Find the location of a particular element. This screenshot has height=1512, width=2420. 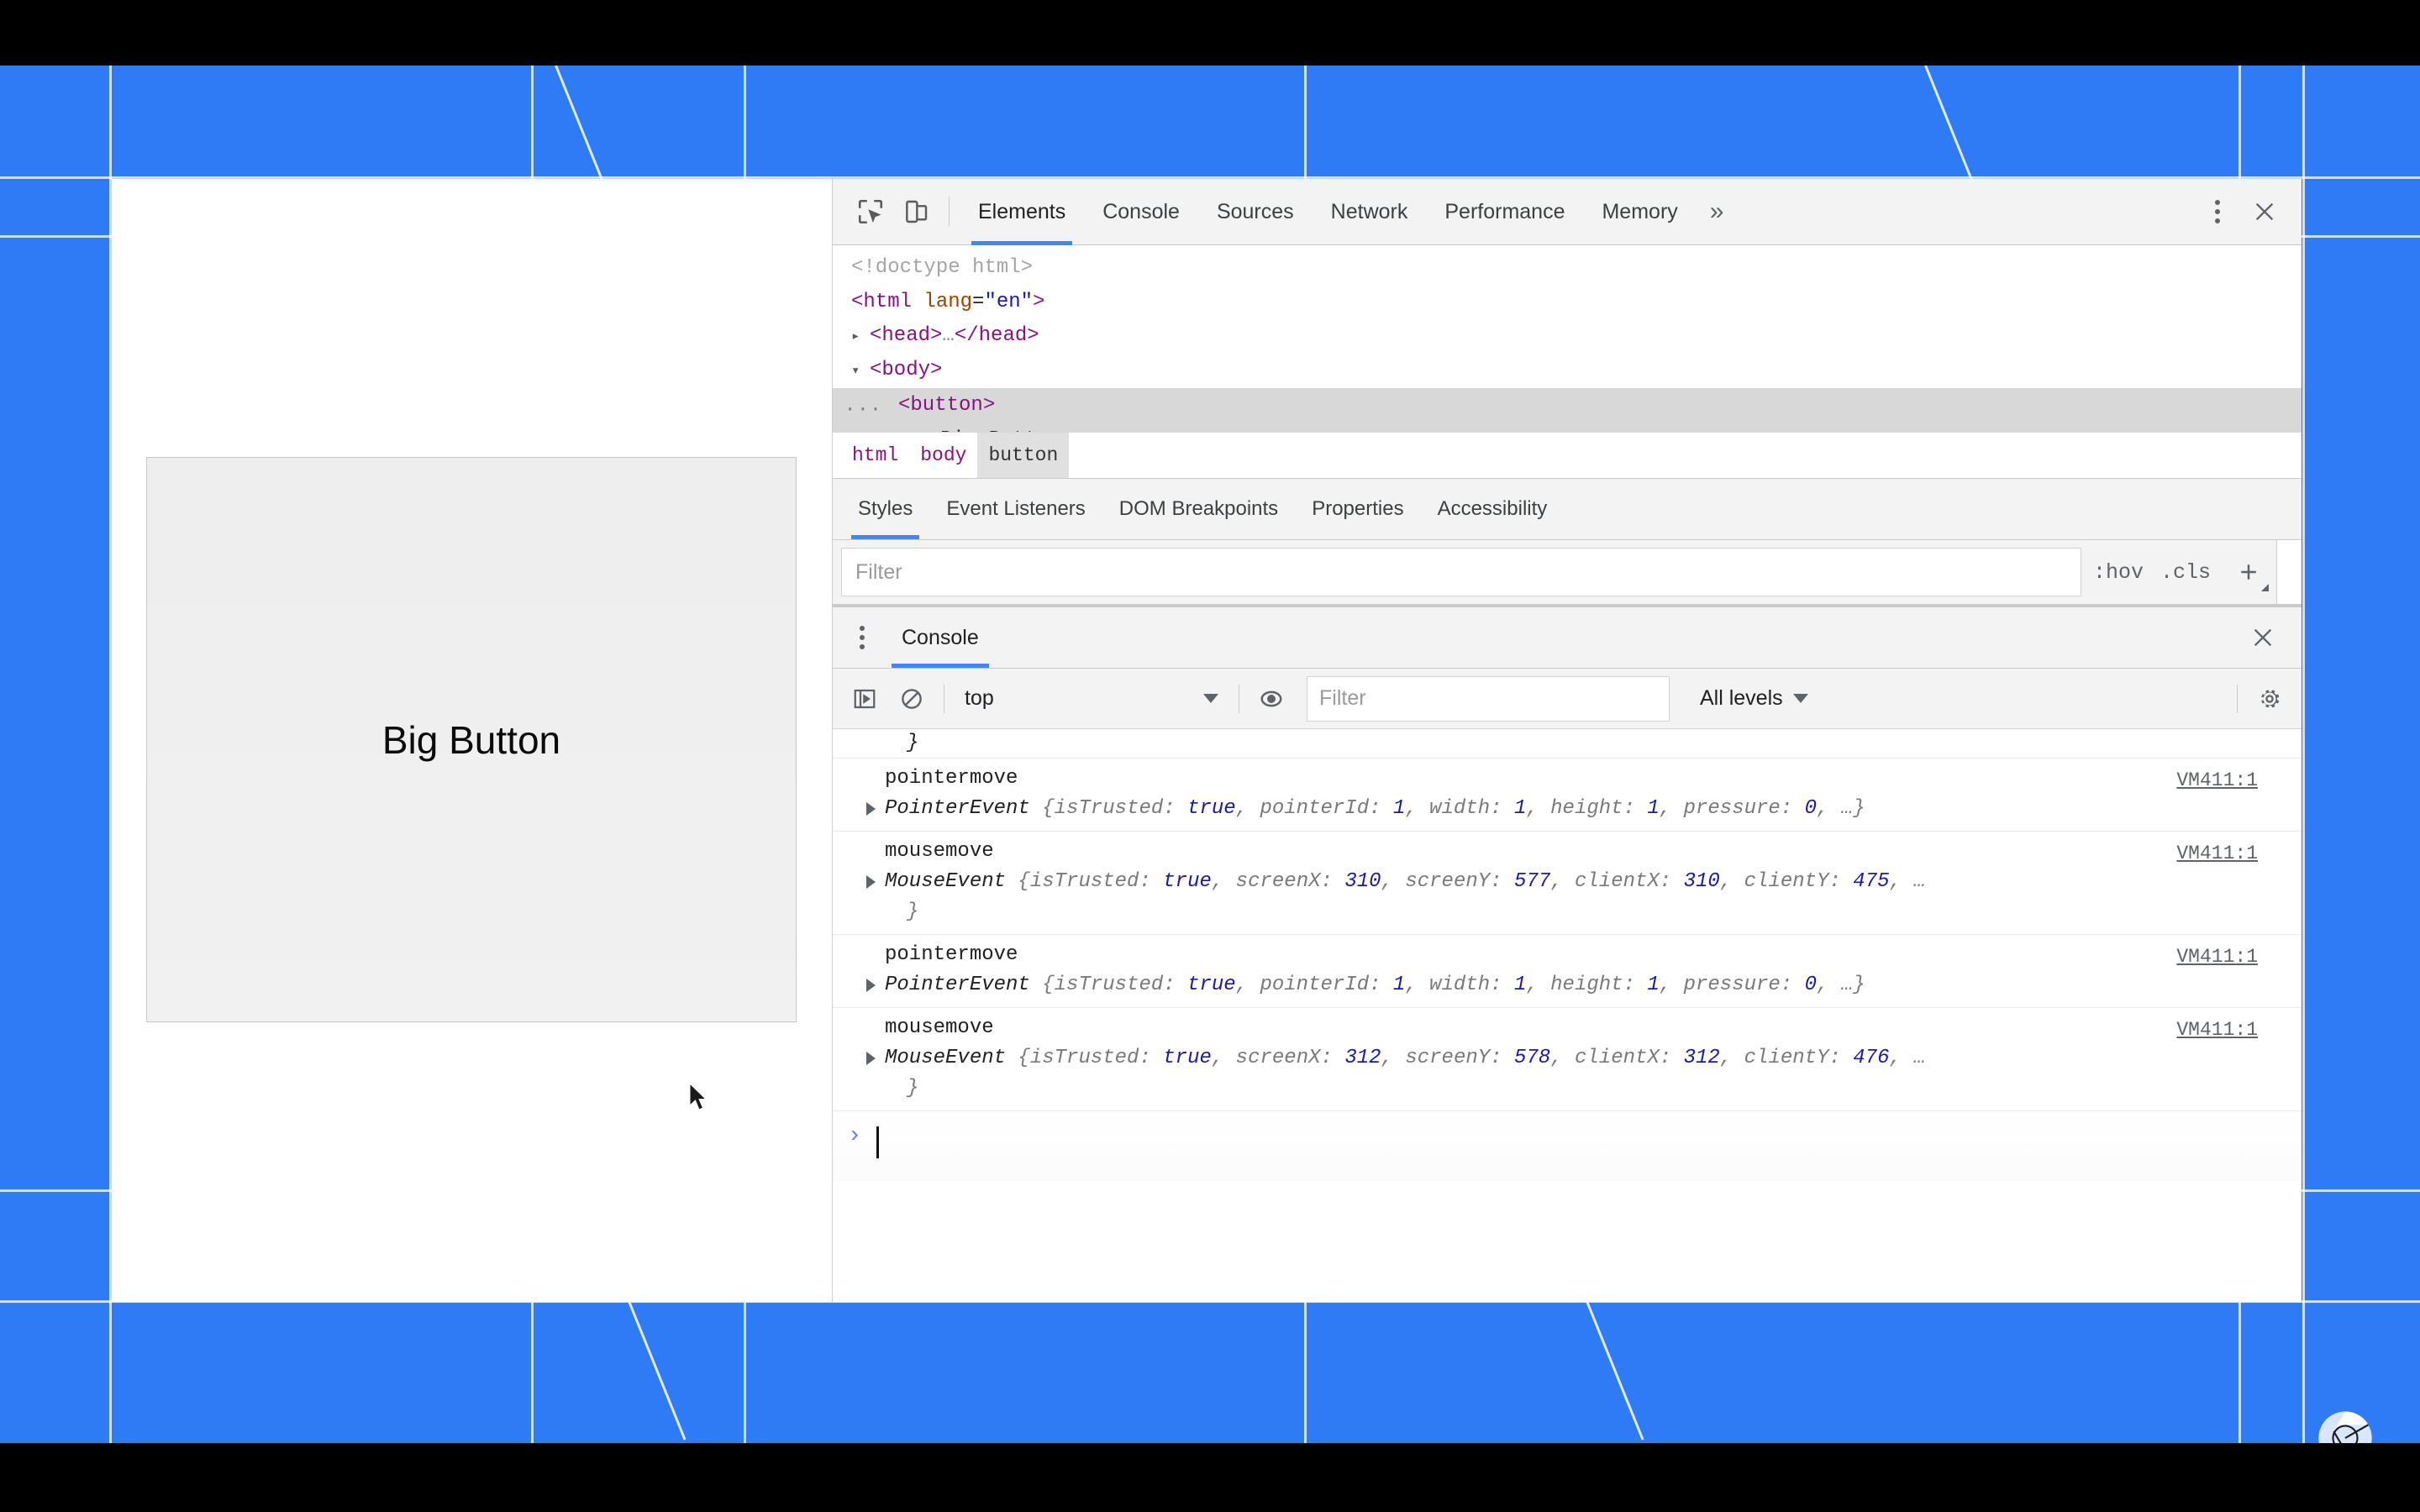

tab-event-listeners: Event Listeners is located at coordinates (1016, 509).